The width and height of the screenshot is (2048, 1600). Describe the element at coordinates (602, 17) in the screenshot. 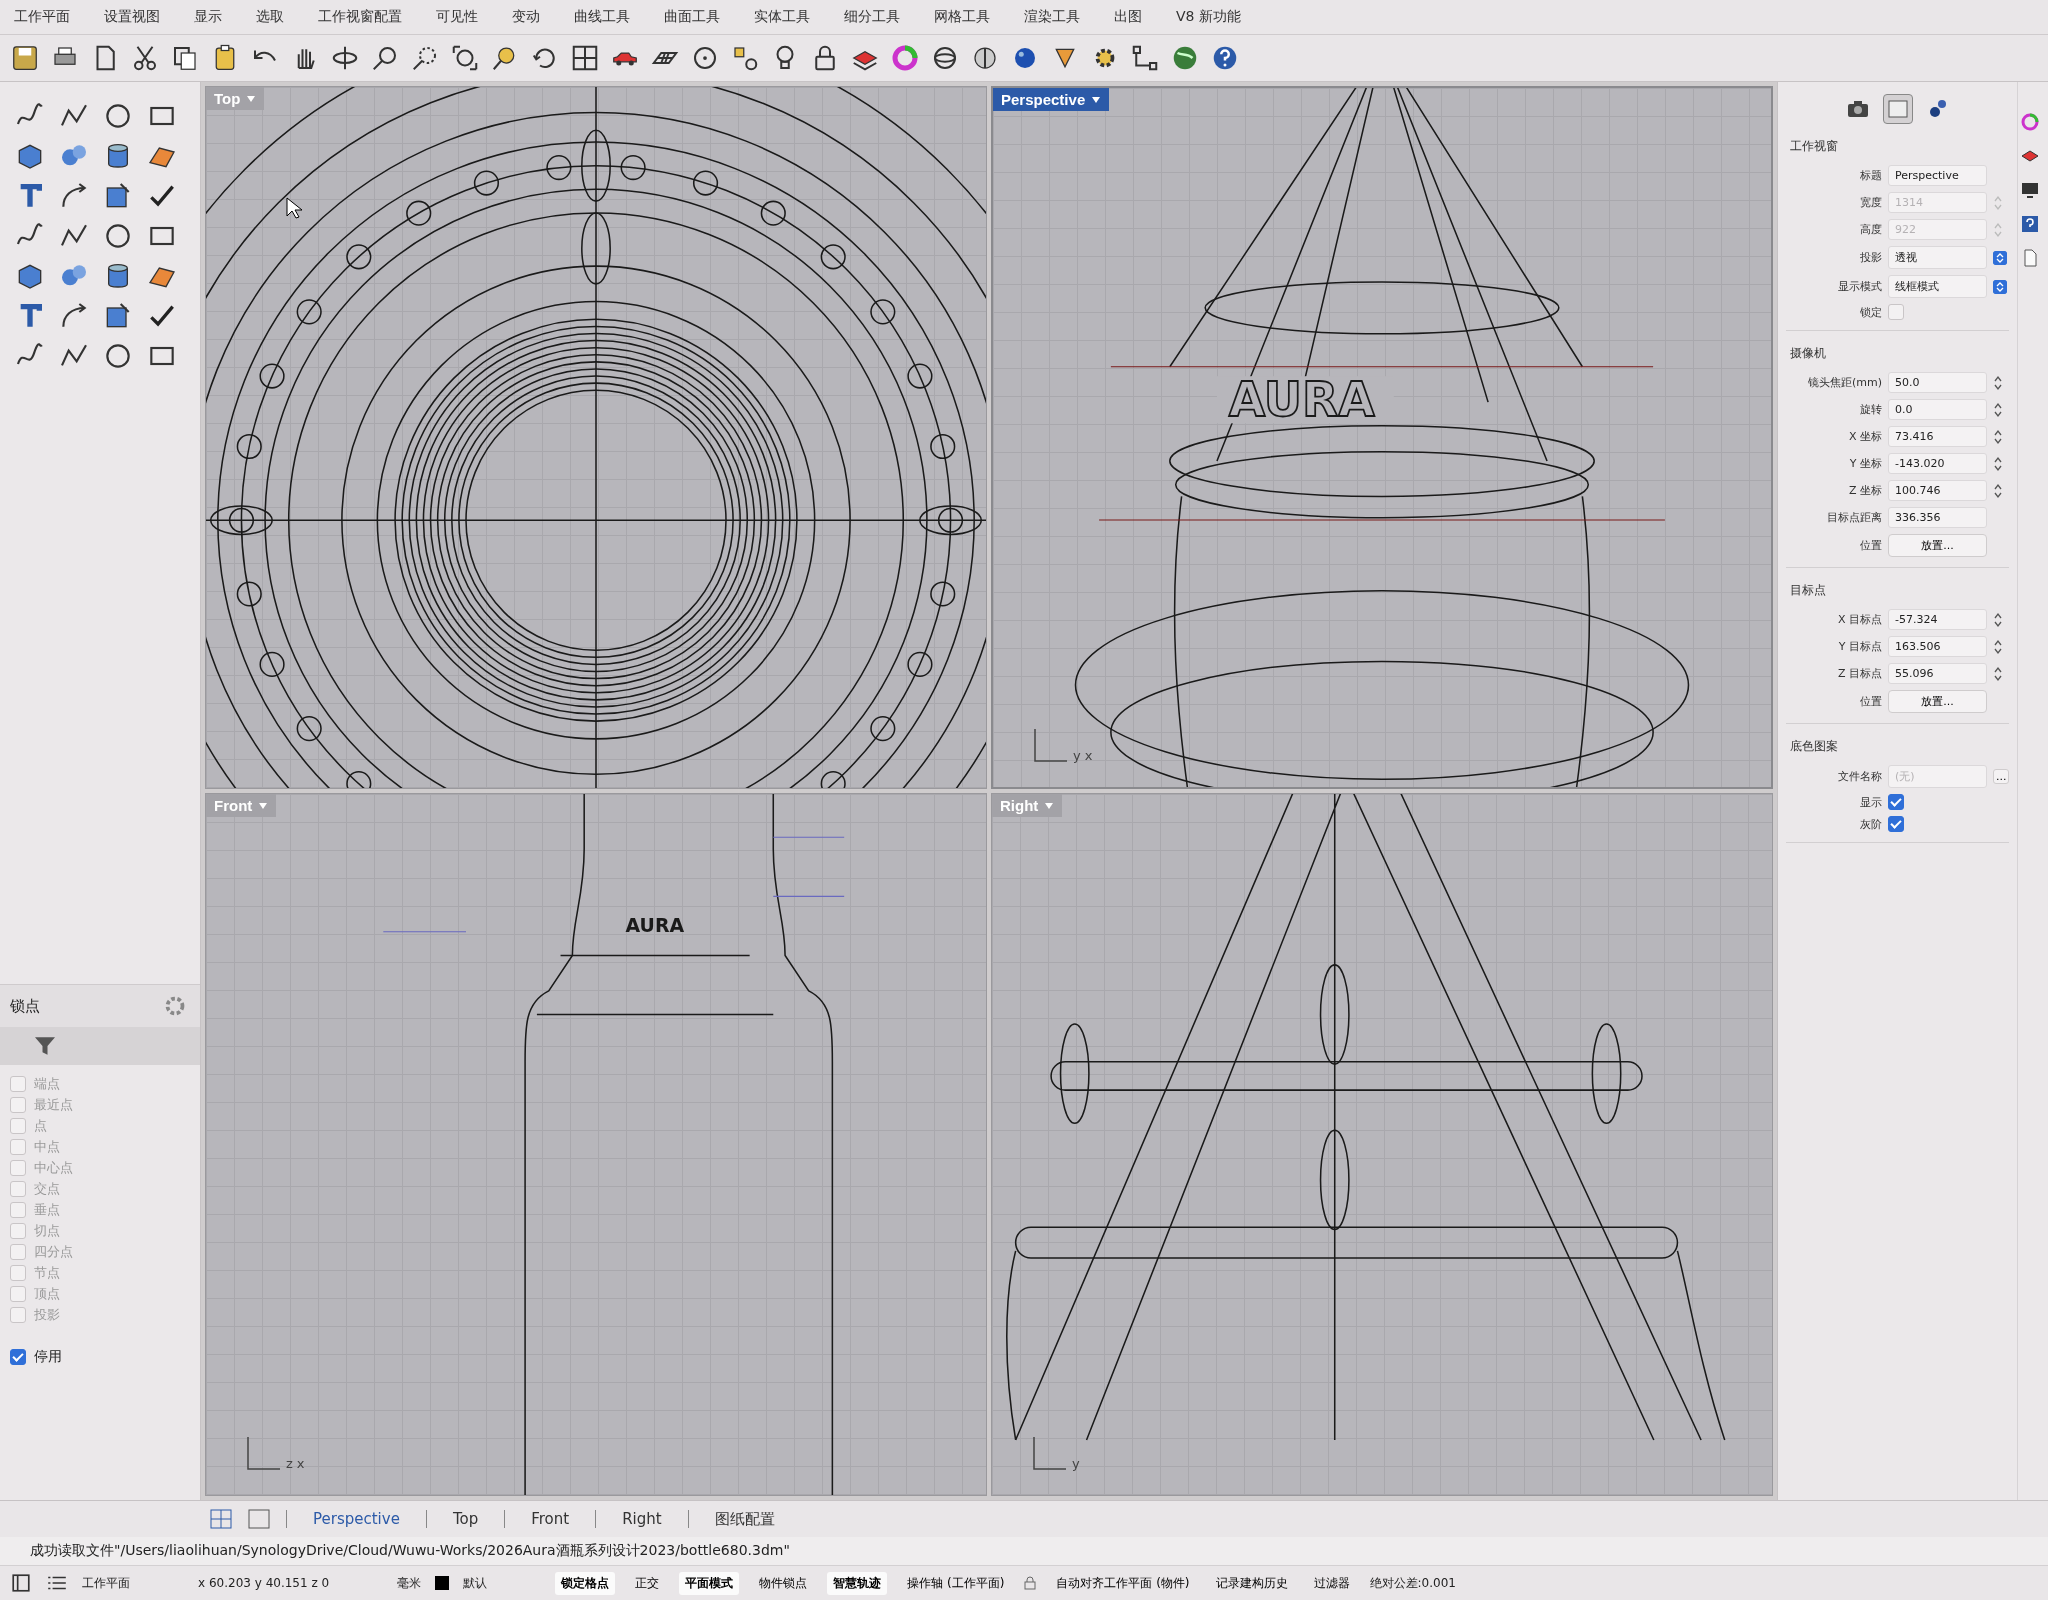

I see `menu-item: 曲线工具` at that location.